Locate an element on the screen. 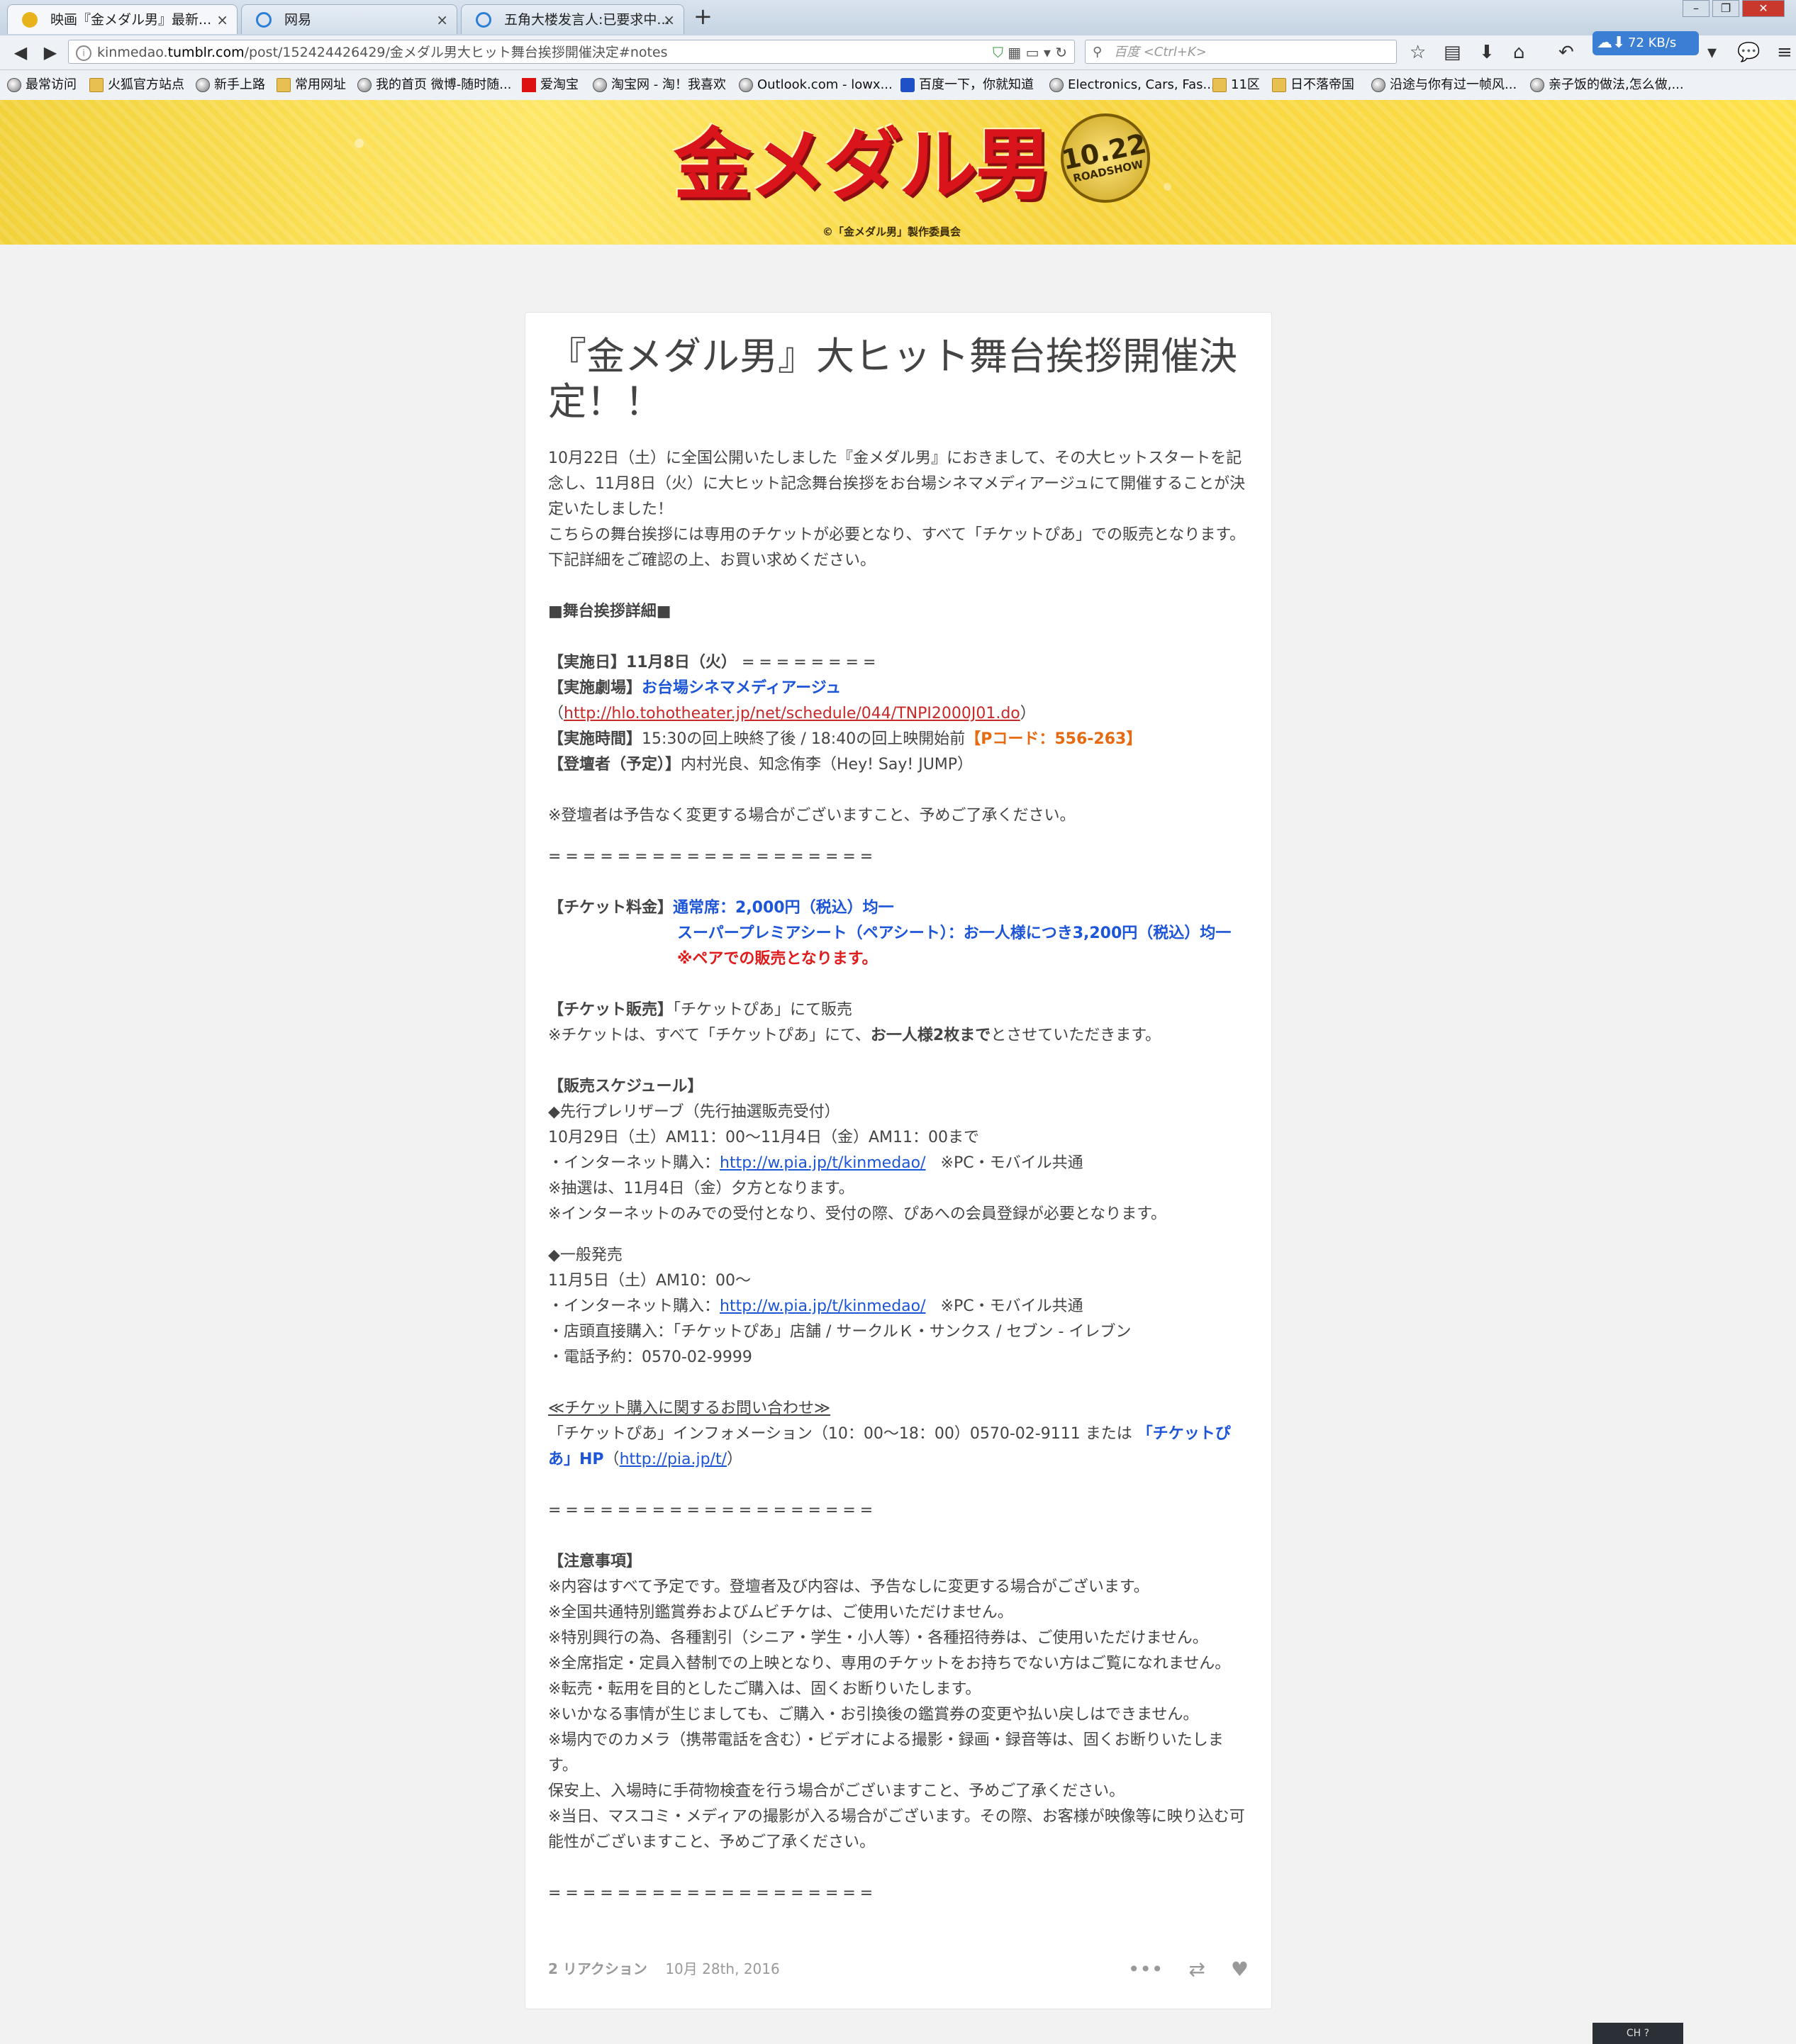  guests-line: 【登壇者（予定）】内村光良、知念侑李（Hey! Say! JUMP） is located at coordinates (898, 765).